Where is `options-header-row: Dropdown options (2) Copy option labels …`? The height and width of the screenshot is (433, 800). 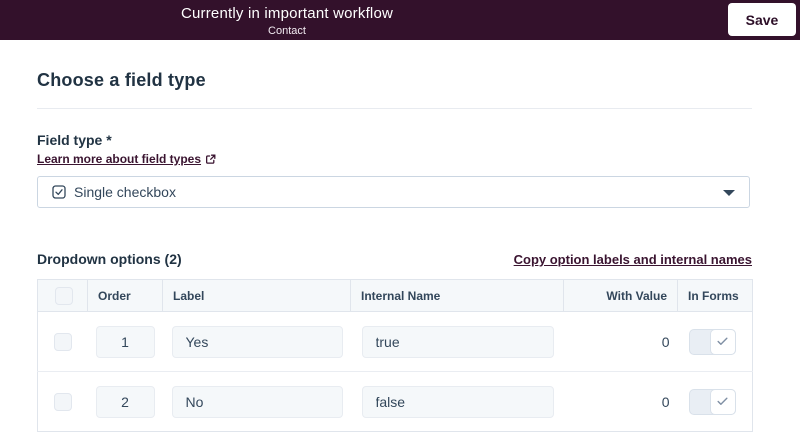 options-header-row: Dropdown options (2) Copy option labels … is located at coordinates (394, 259).